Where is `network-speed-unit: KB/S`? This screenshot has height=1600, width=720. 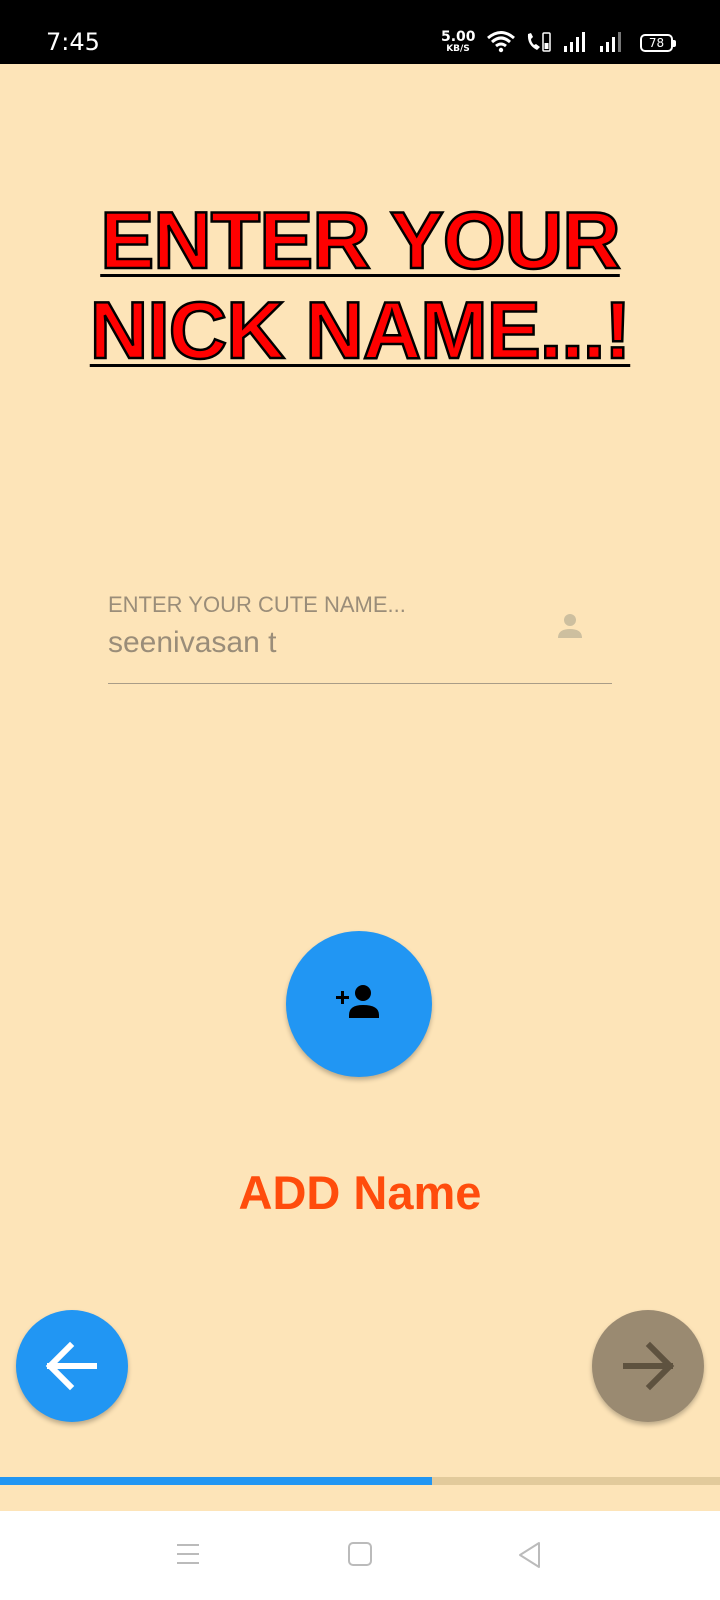
network-speed-unit: KB/S is located at coordinates (458, 49).